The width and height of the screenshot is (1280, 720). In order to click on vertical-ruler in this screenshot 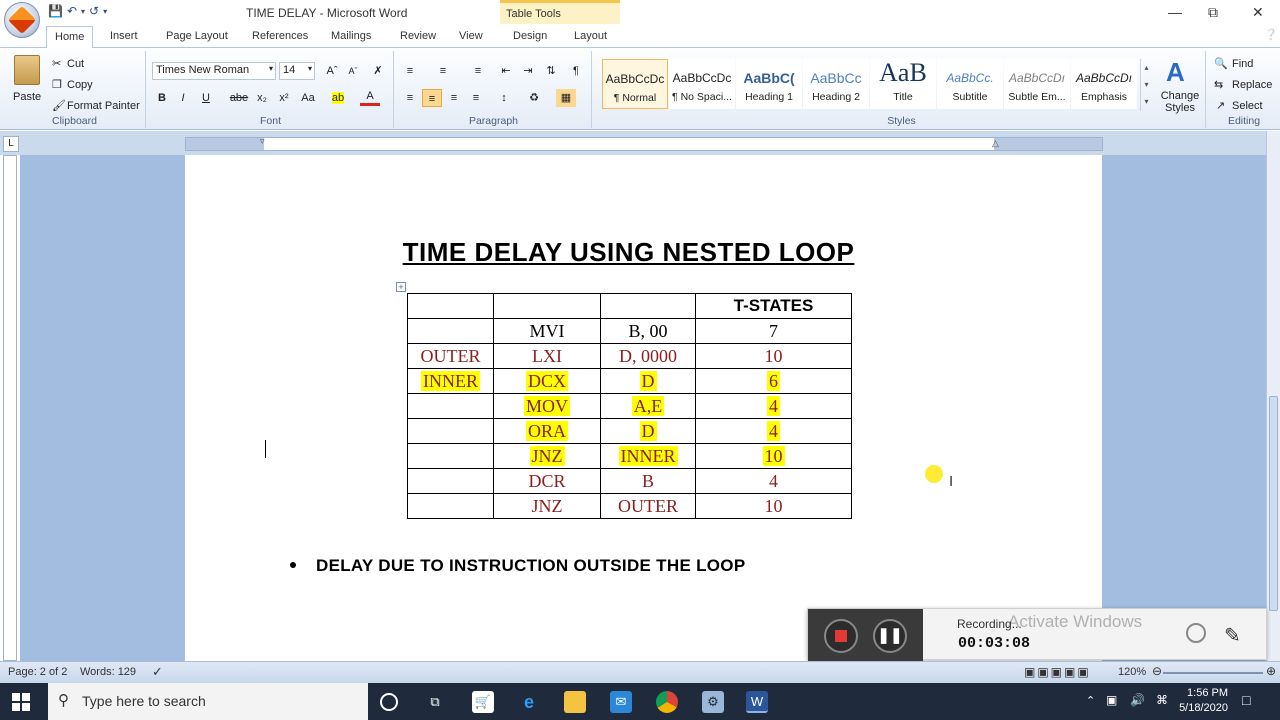, I will do `click(10, 408)`.